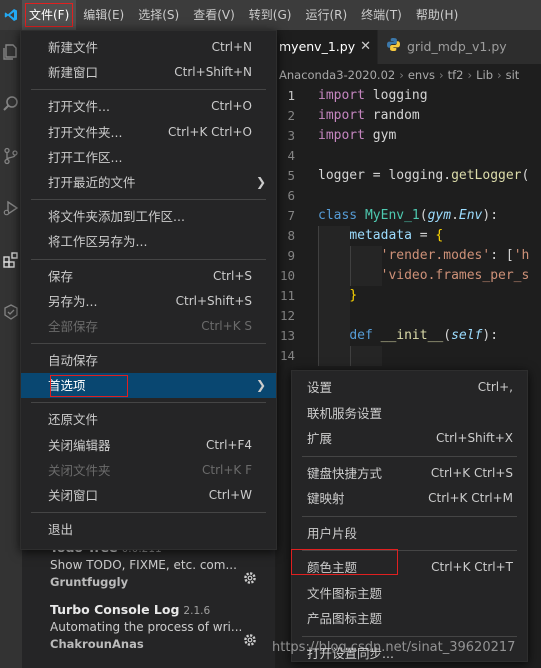  What do you see at coordinates (214, 15) in the screenshot?
I see `menu-view: 查看(V)` at bounding box center [214, 15].